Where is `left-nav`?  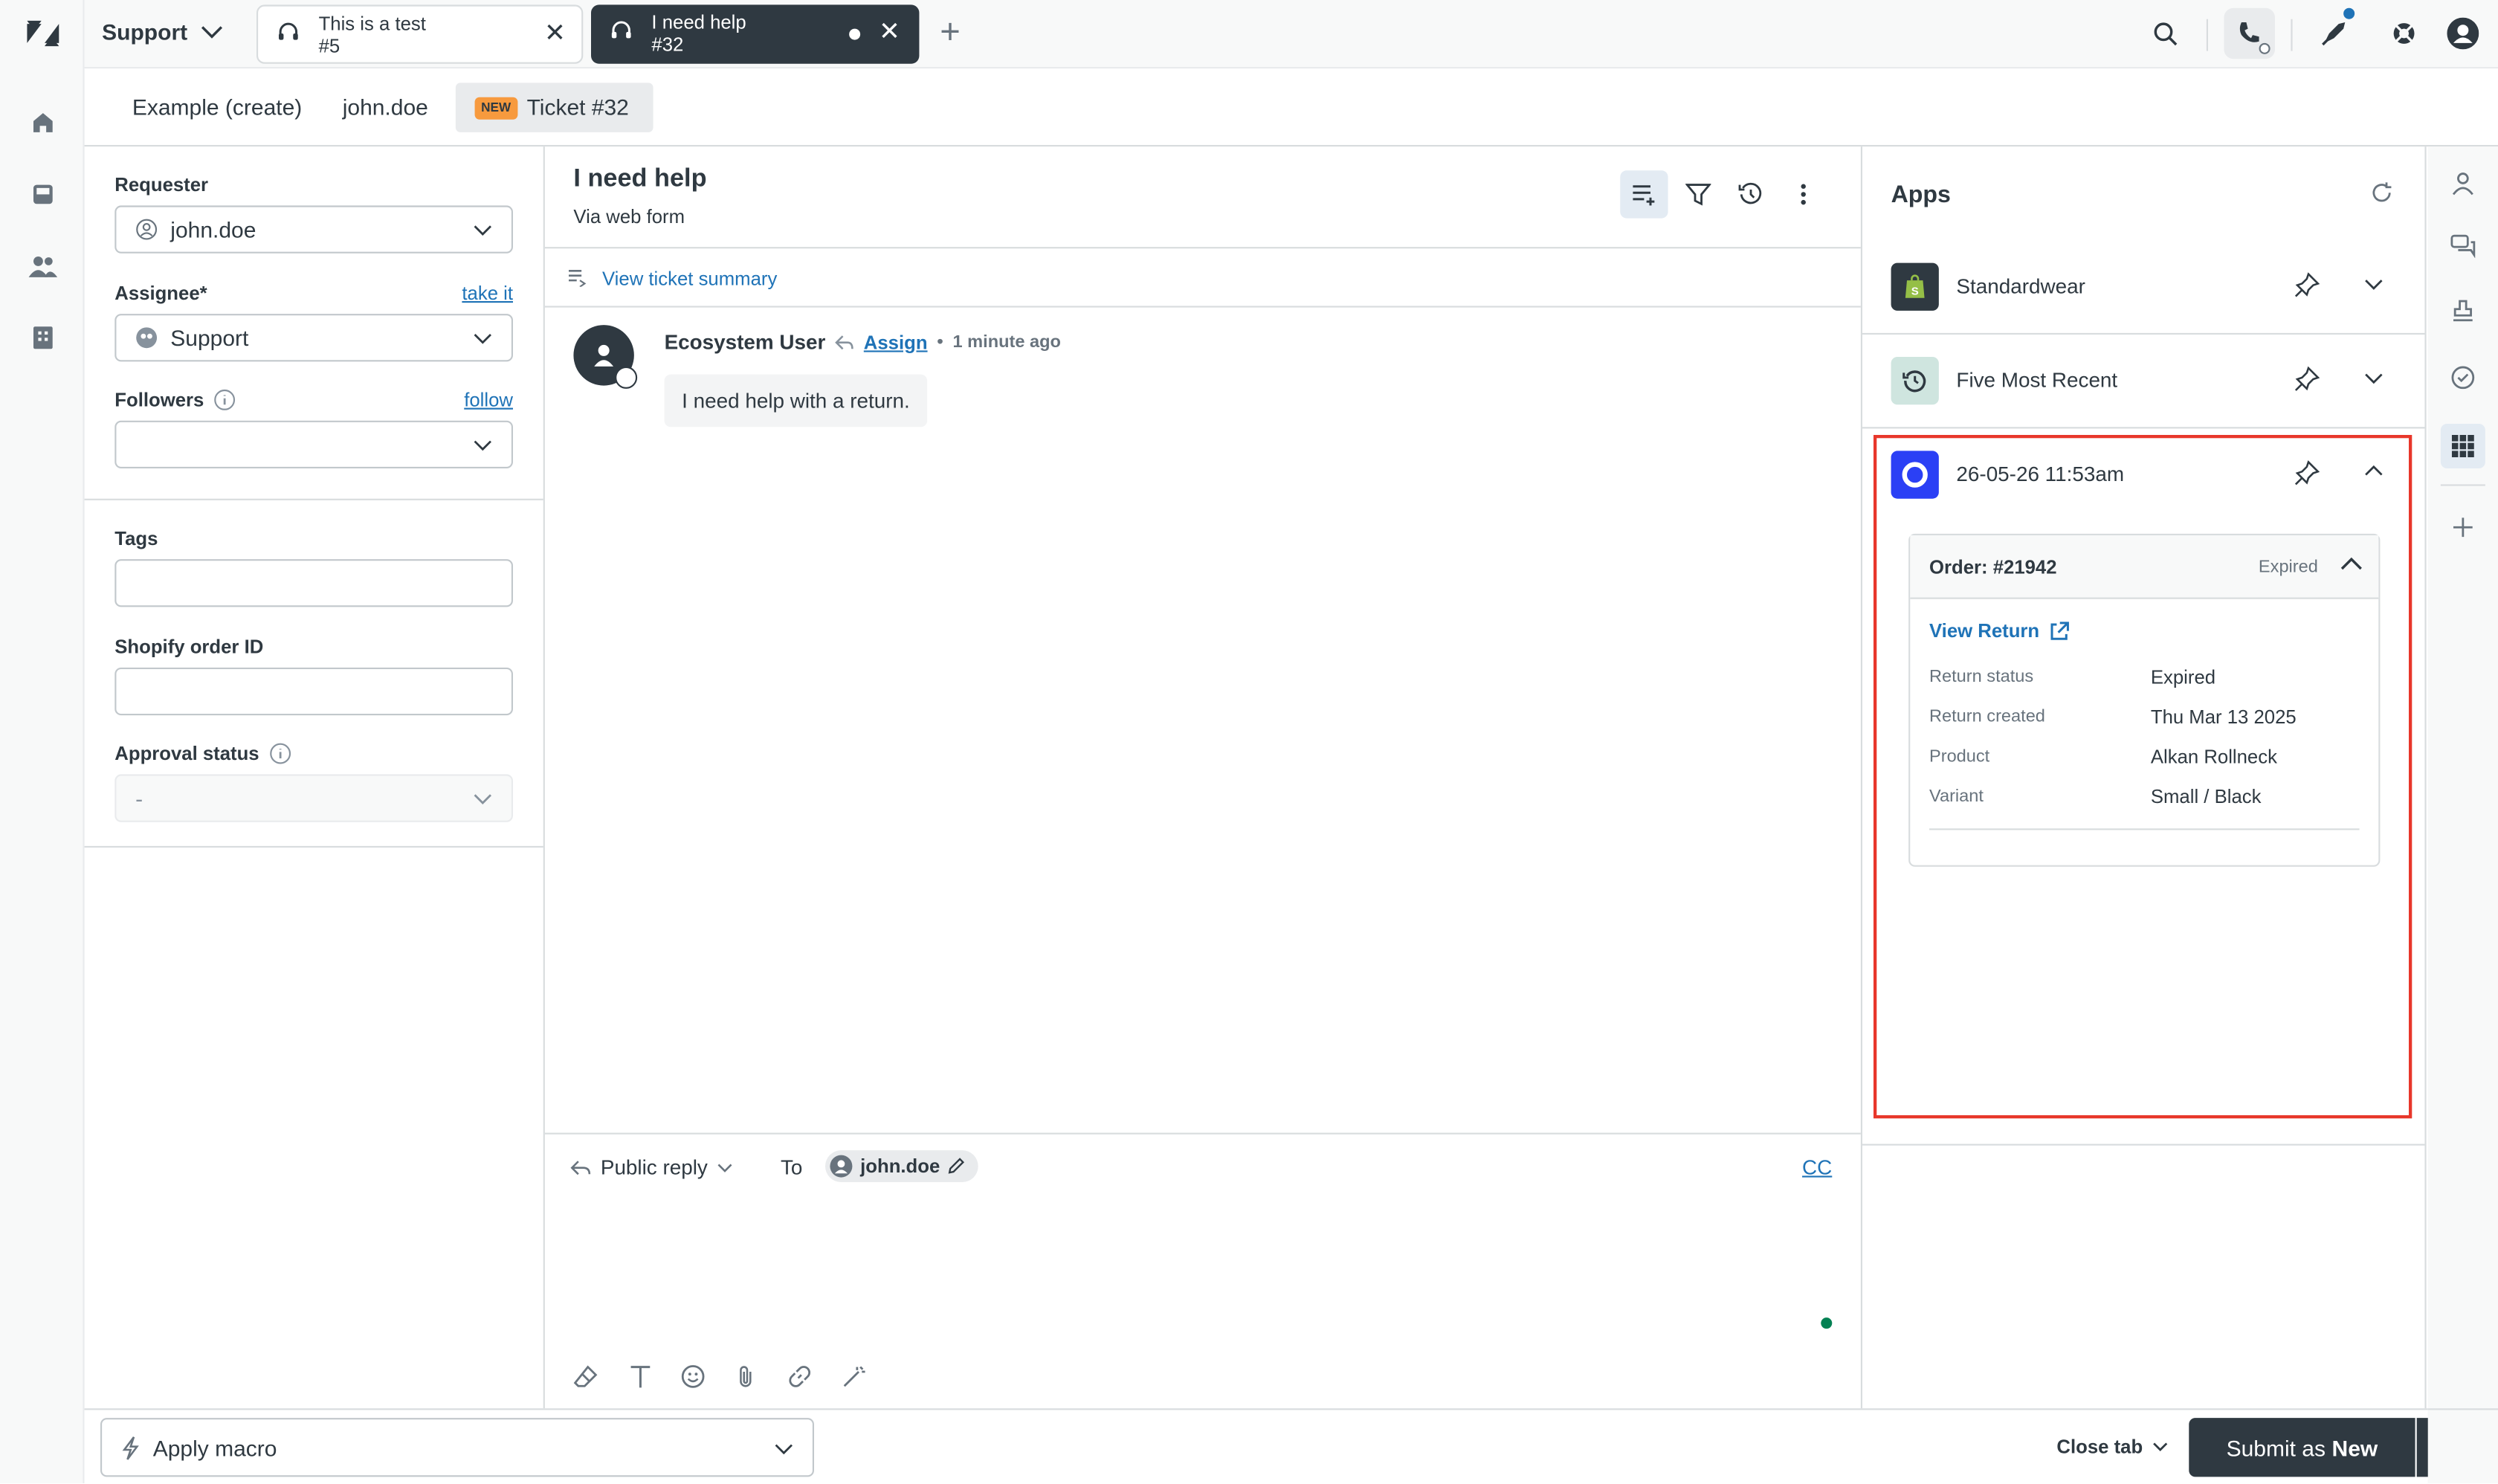
left-nav is located at coordinates (42, 741).